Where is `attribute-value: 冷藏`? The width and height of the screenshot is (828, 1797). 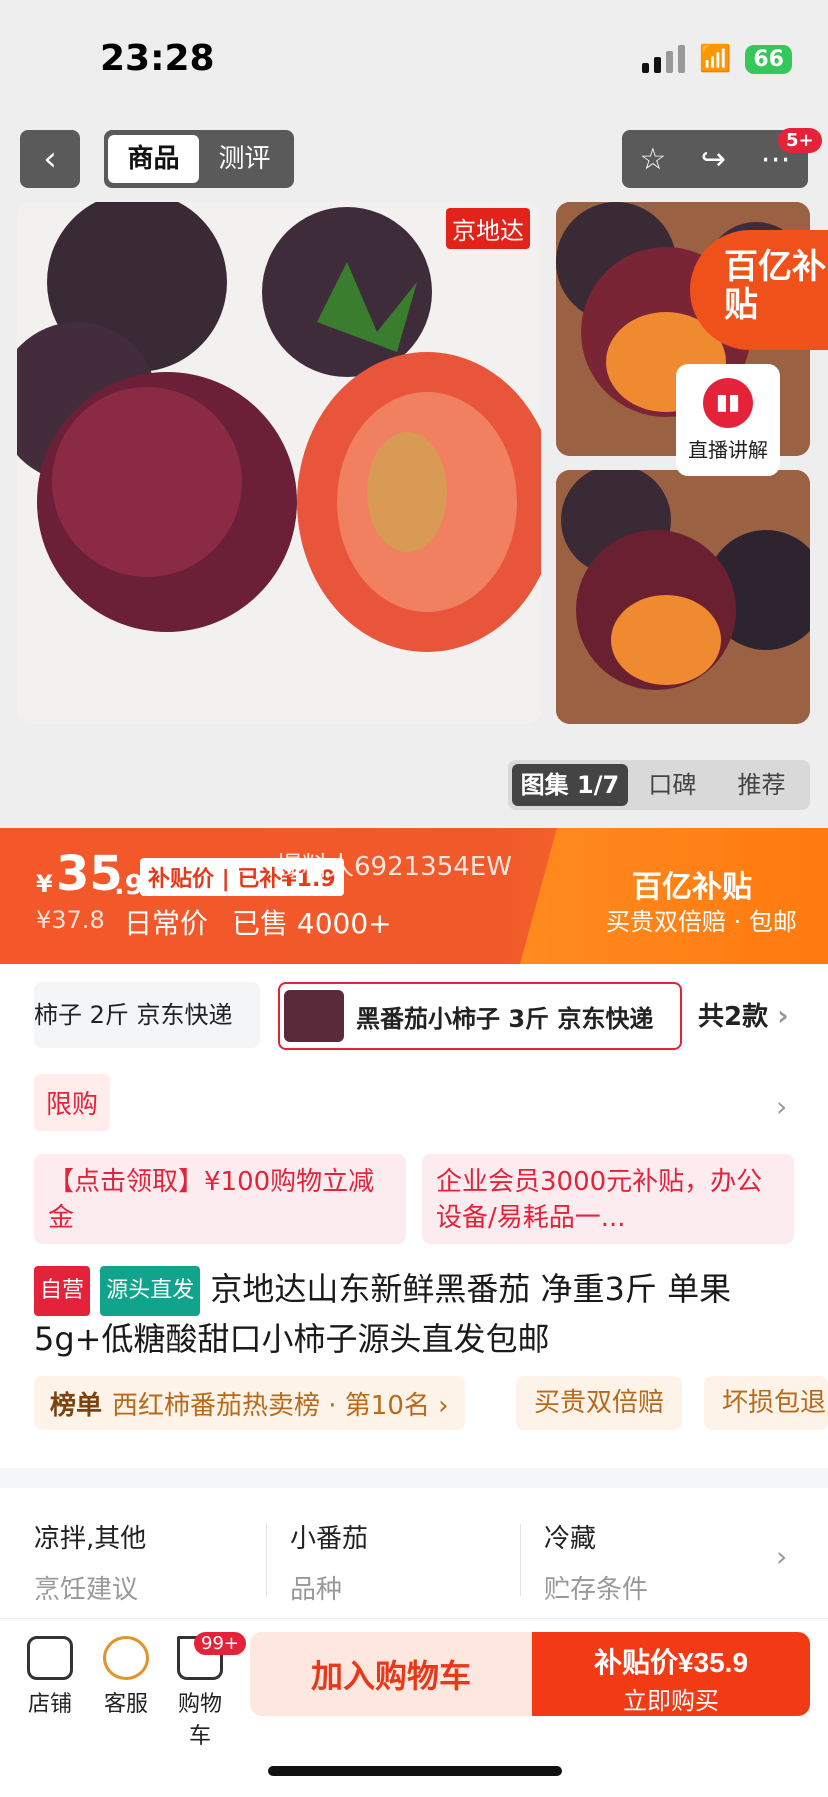 attribute-value: 冷藏 is located at coordinates (570, 1539).